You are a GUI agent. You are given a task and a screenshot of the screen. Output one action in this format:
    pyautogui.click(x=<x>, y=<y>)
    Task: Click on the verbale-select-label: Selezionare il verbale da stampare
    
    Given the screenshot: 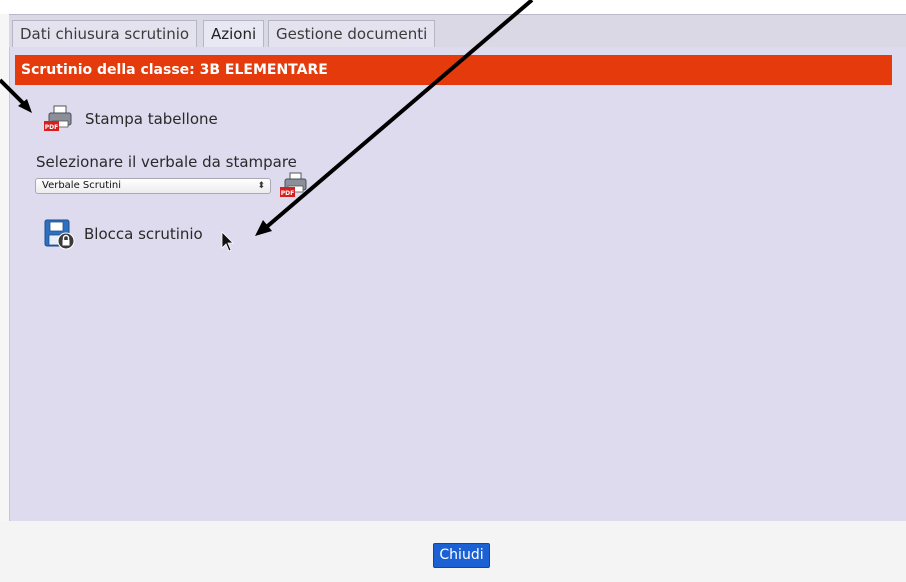 What is the action you would take?
    pyautogui.click(x=166, y=162)
    